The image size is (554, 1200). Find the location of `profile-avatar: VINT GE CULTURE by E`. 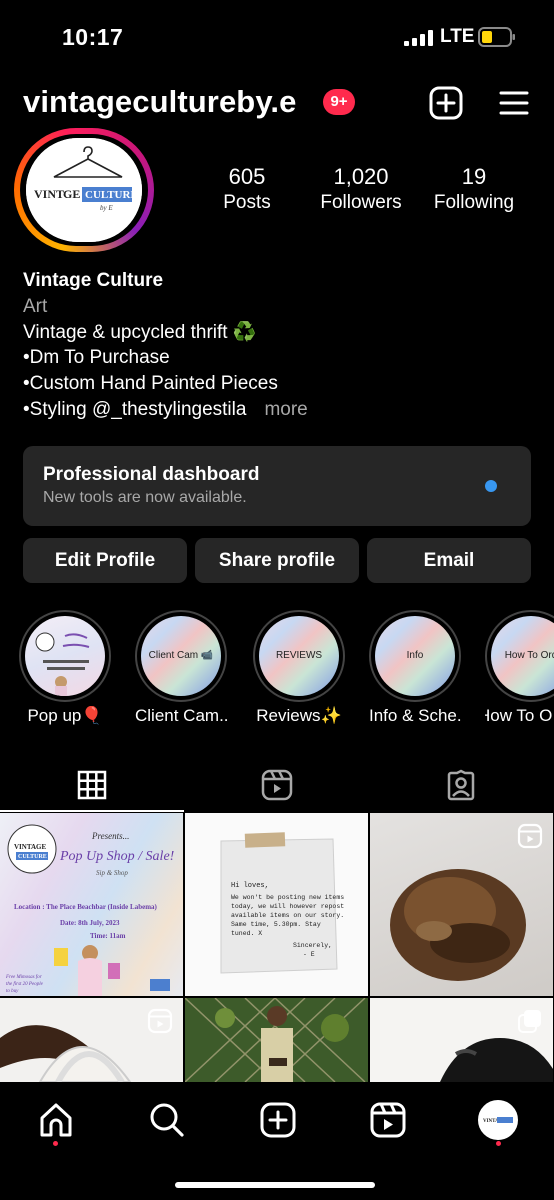

profile-avatar: VINT GE CULTURE by E is located at coordinates (84, 192).